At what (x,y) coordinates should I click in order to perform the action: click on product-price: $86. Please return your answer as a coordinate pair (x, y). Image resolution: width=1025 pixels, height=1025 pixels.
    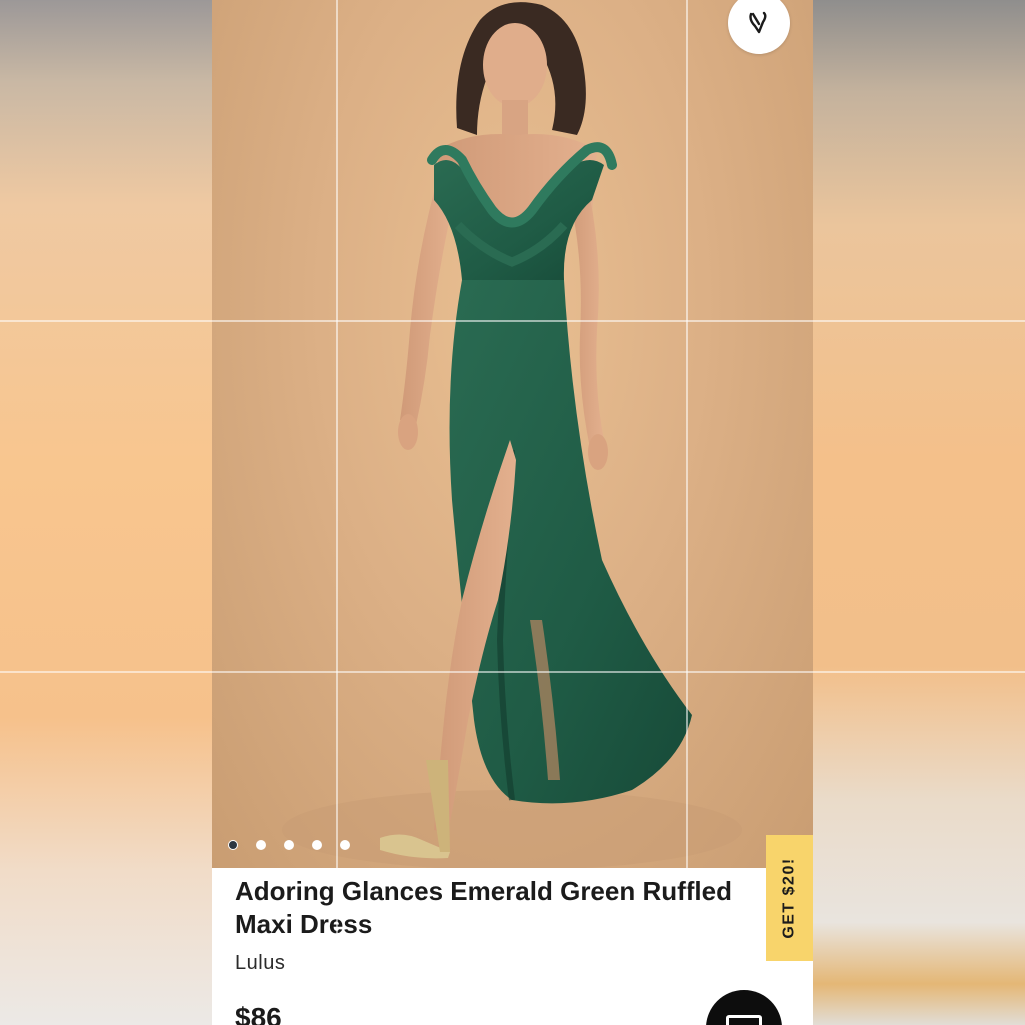
    Looking at the image, I should click on (258, 1013).